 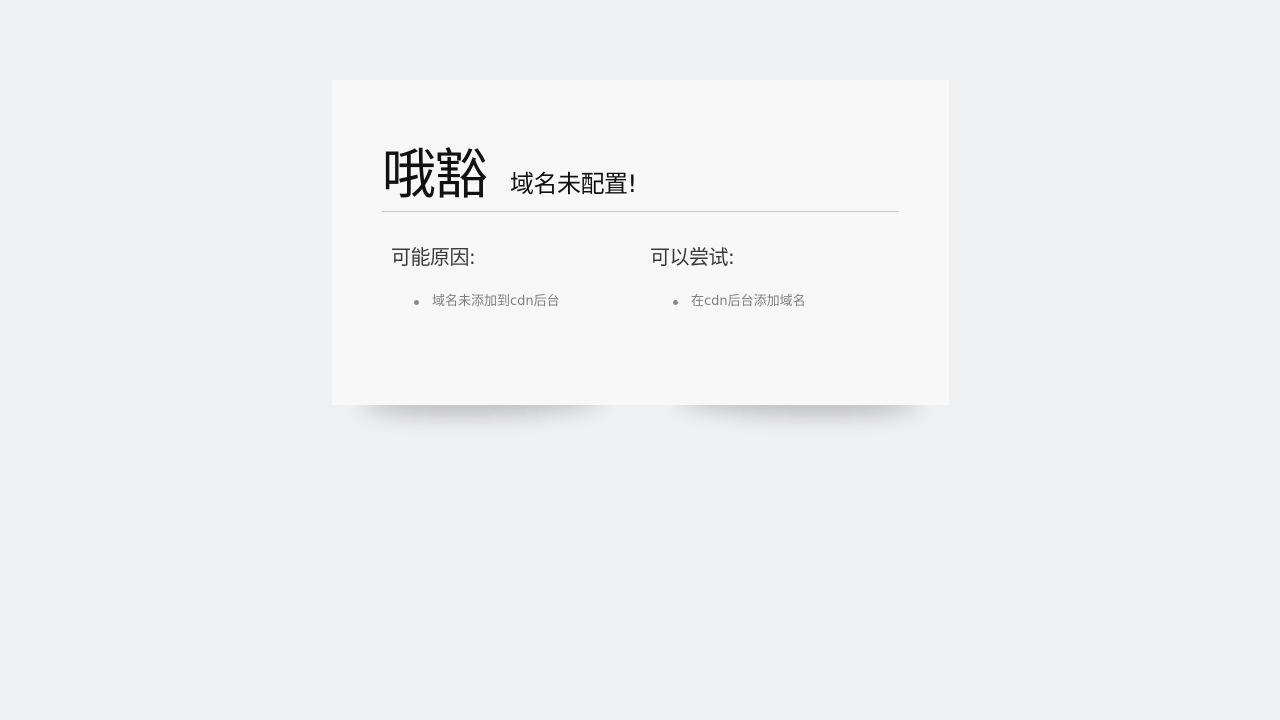 I want to click on tries-list: 在cdn后台添加域名, so click(x=770, y=302).